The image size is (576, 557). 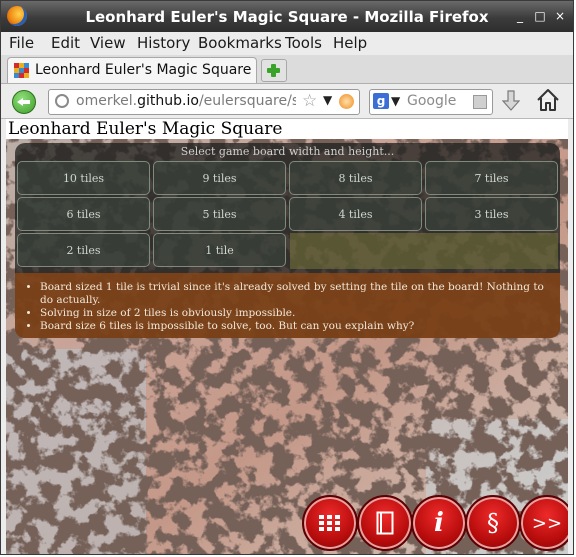 I want to click on info-icon: i, so click(x=439, y=523).